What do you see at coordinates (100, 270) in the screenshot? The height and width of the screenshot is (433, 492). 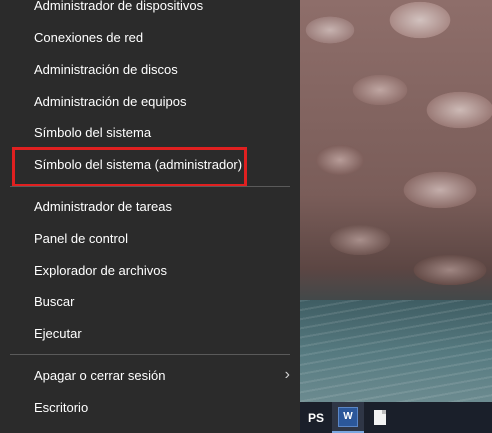 I see `menu-item-label: Explorador de archivos` at bounding box center [100, 270].